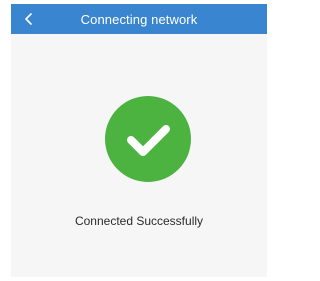  Describe the element at coordinates (148, 139) in the screenshot. I see `check-circle-icon` at that location.